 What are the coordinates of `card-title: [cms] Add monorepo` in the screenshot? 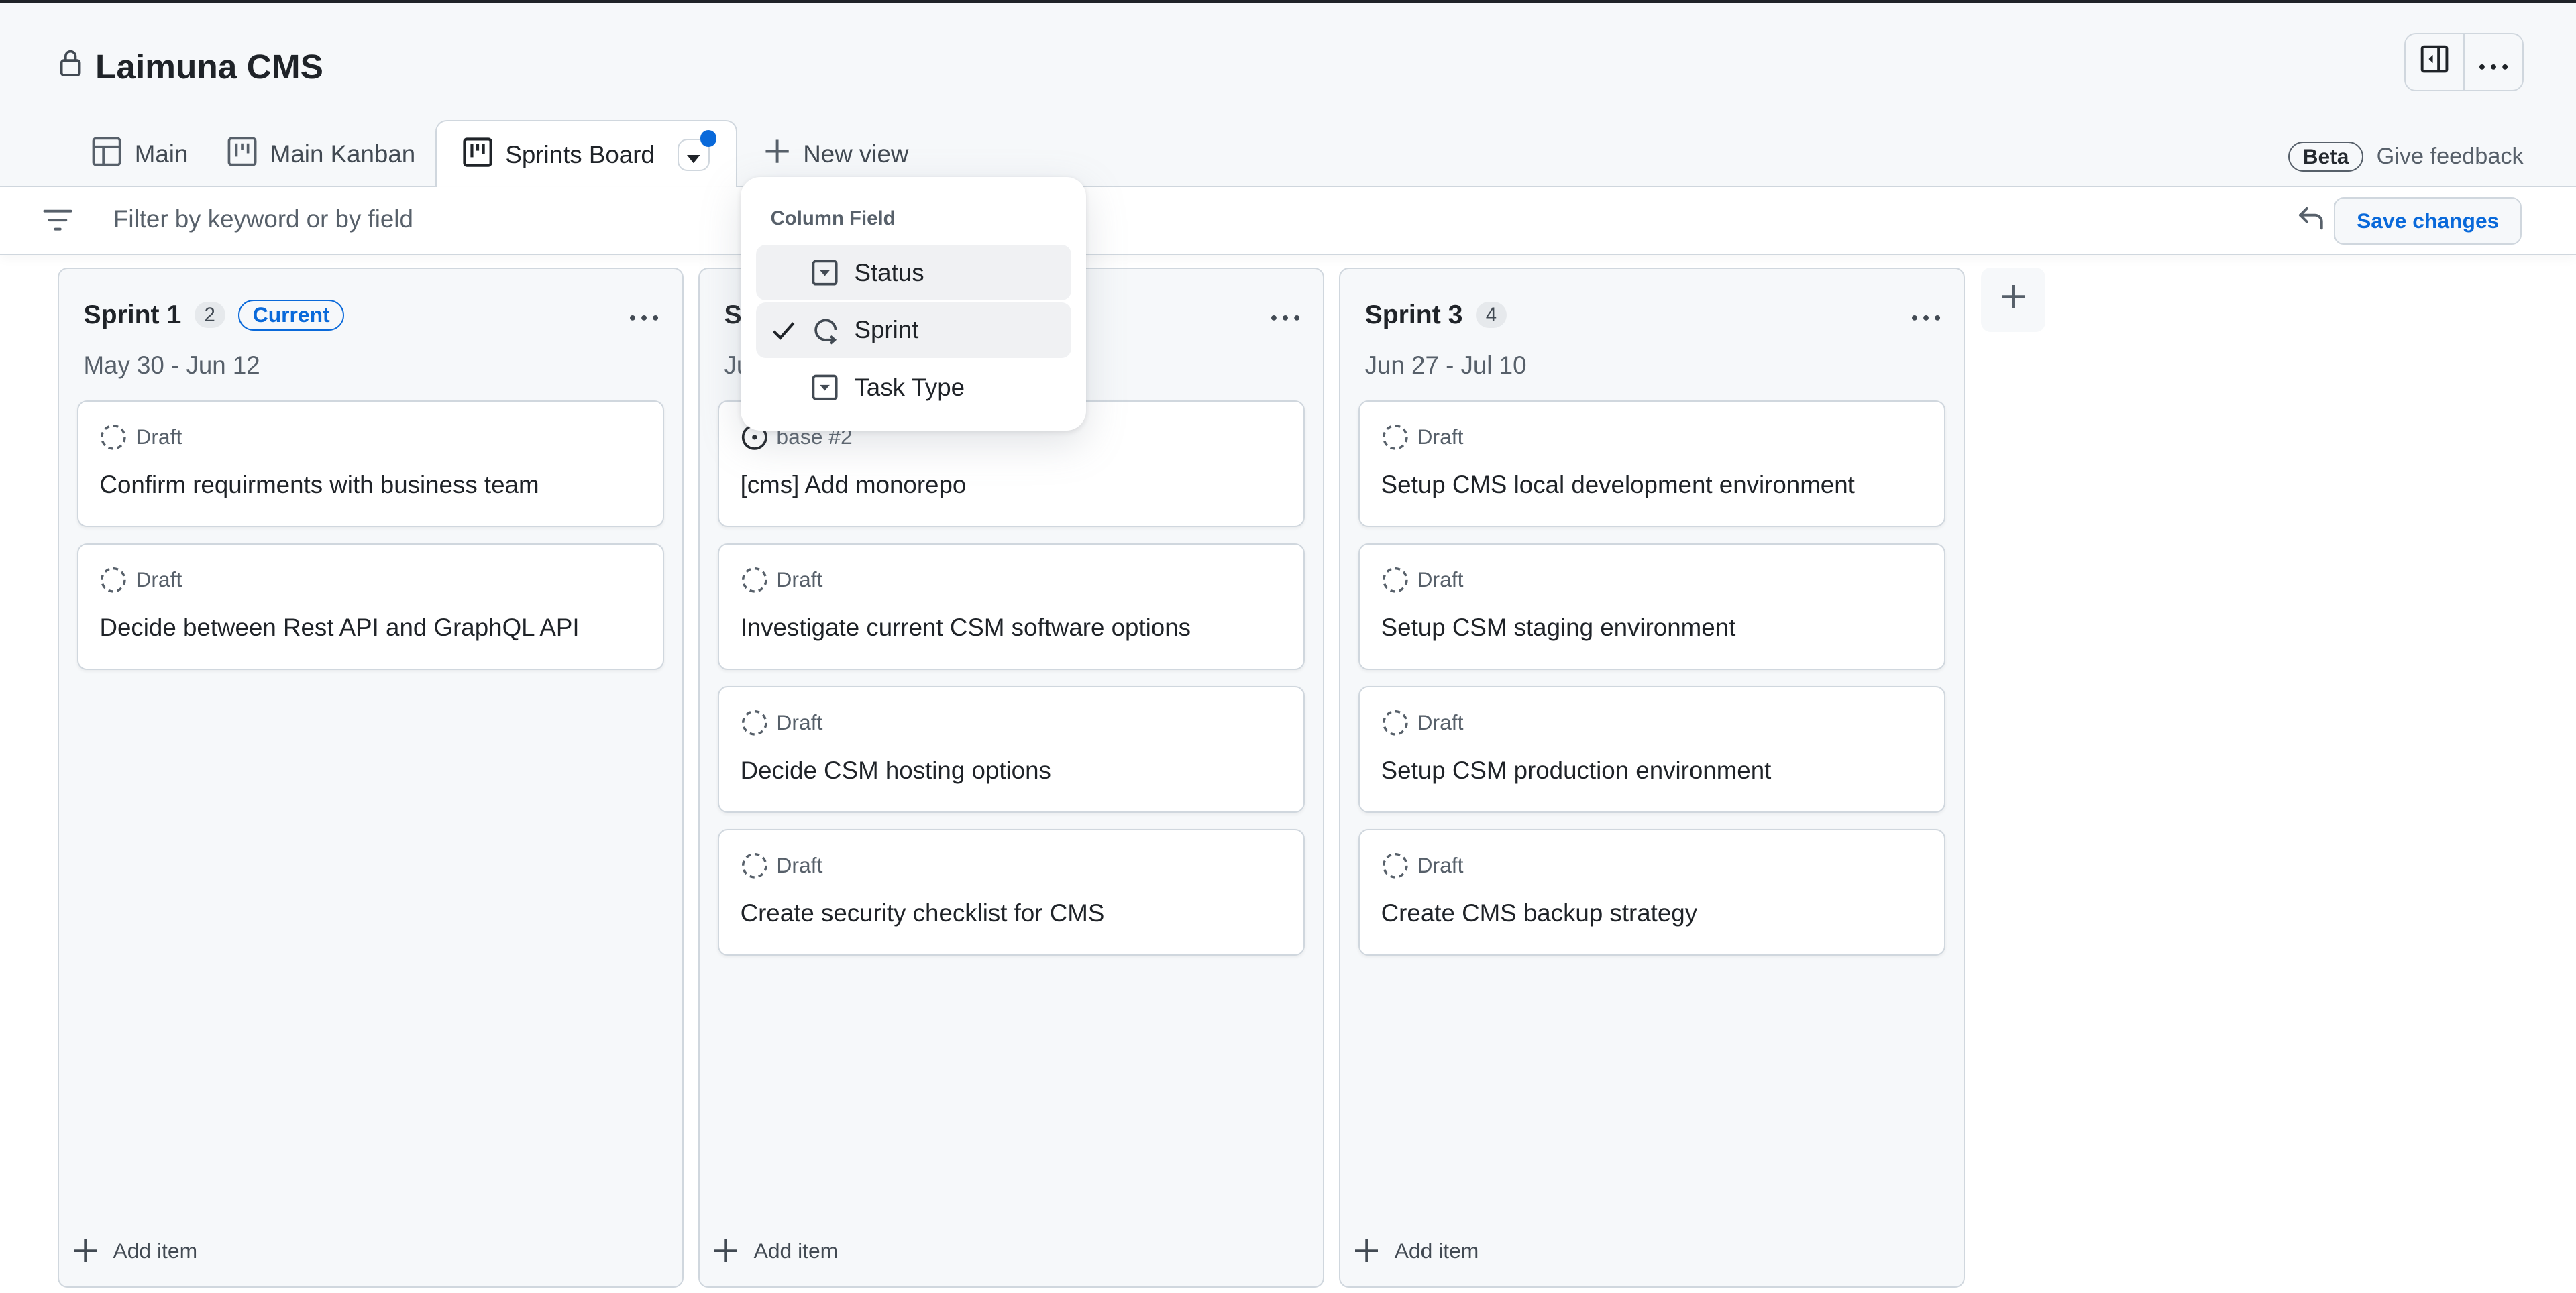 It's located at (1012, 485).